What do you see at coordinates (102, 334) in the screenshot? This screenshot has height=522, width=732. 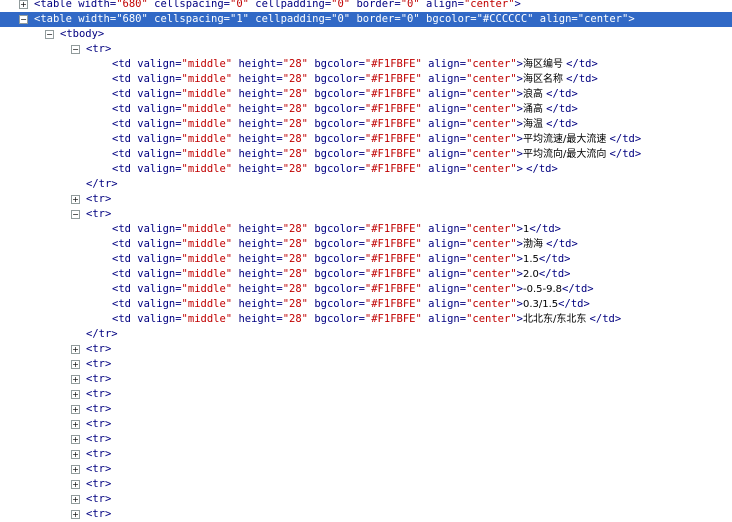 I see `node-markup: </tr>` at bounding box center [102, 334].